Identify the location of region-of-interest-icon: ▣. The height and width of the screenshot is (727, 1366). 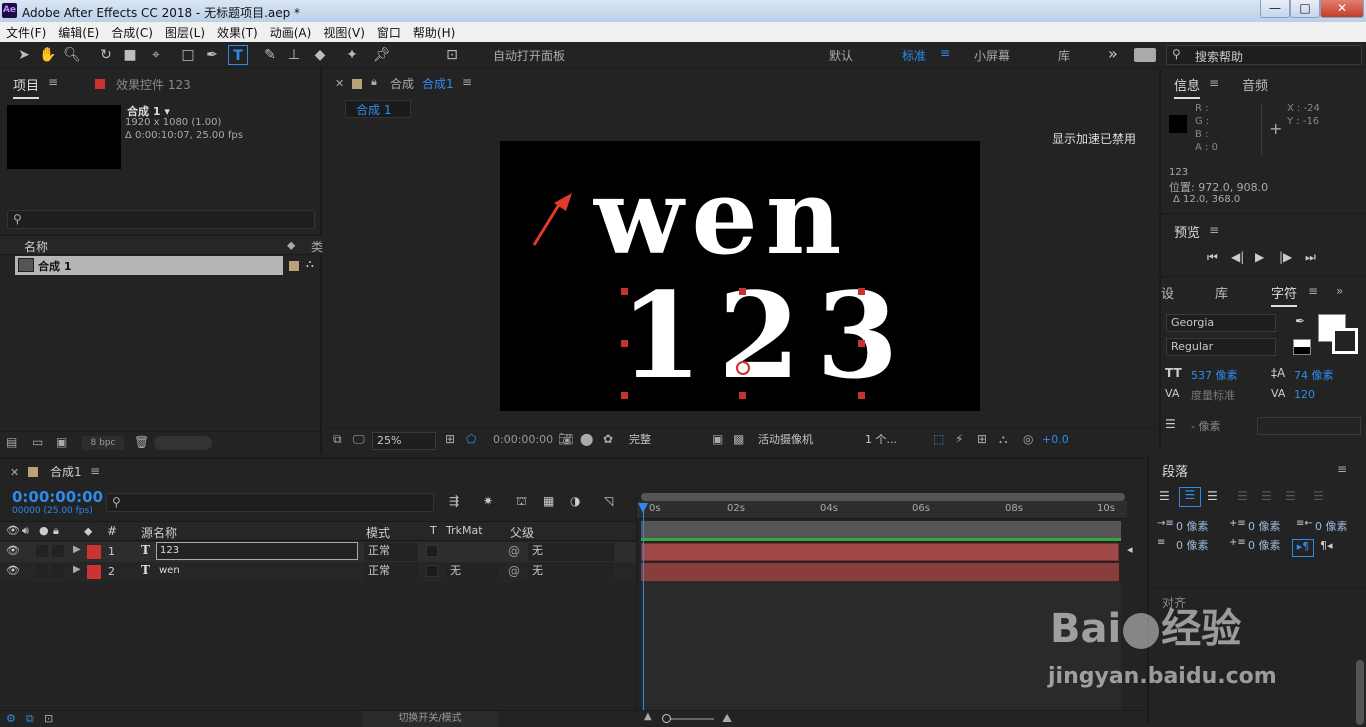
(717, 439).